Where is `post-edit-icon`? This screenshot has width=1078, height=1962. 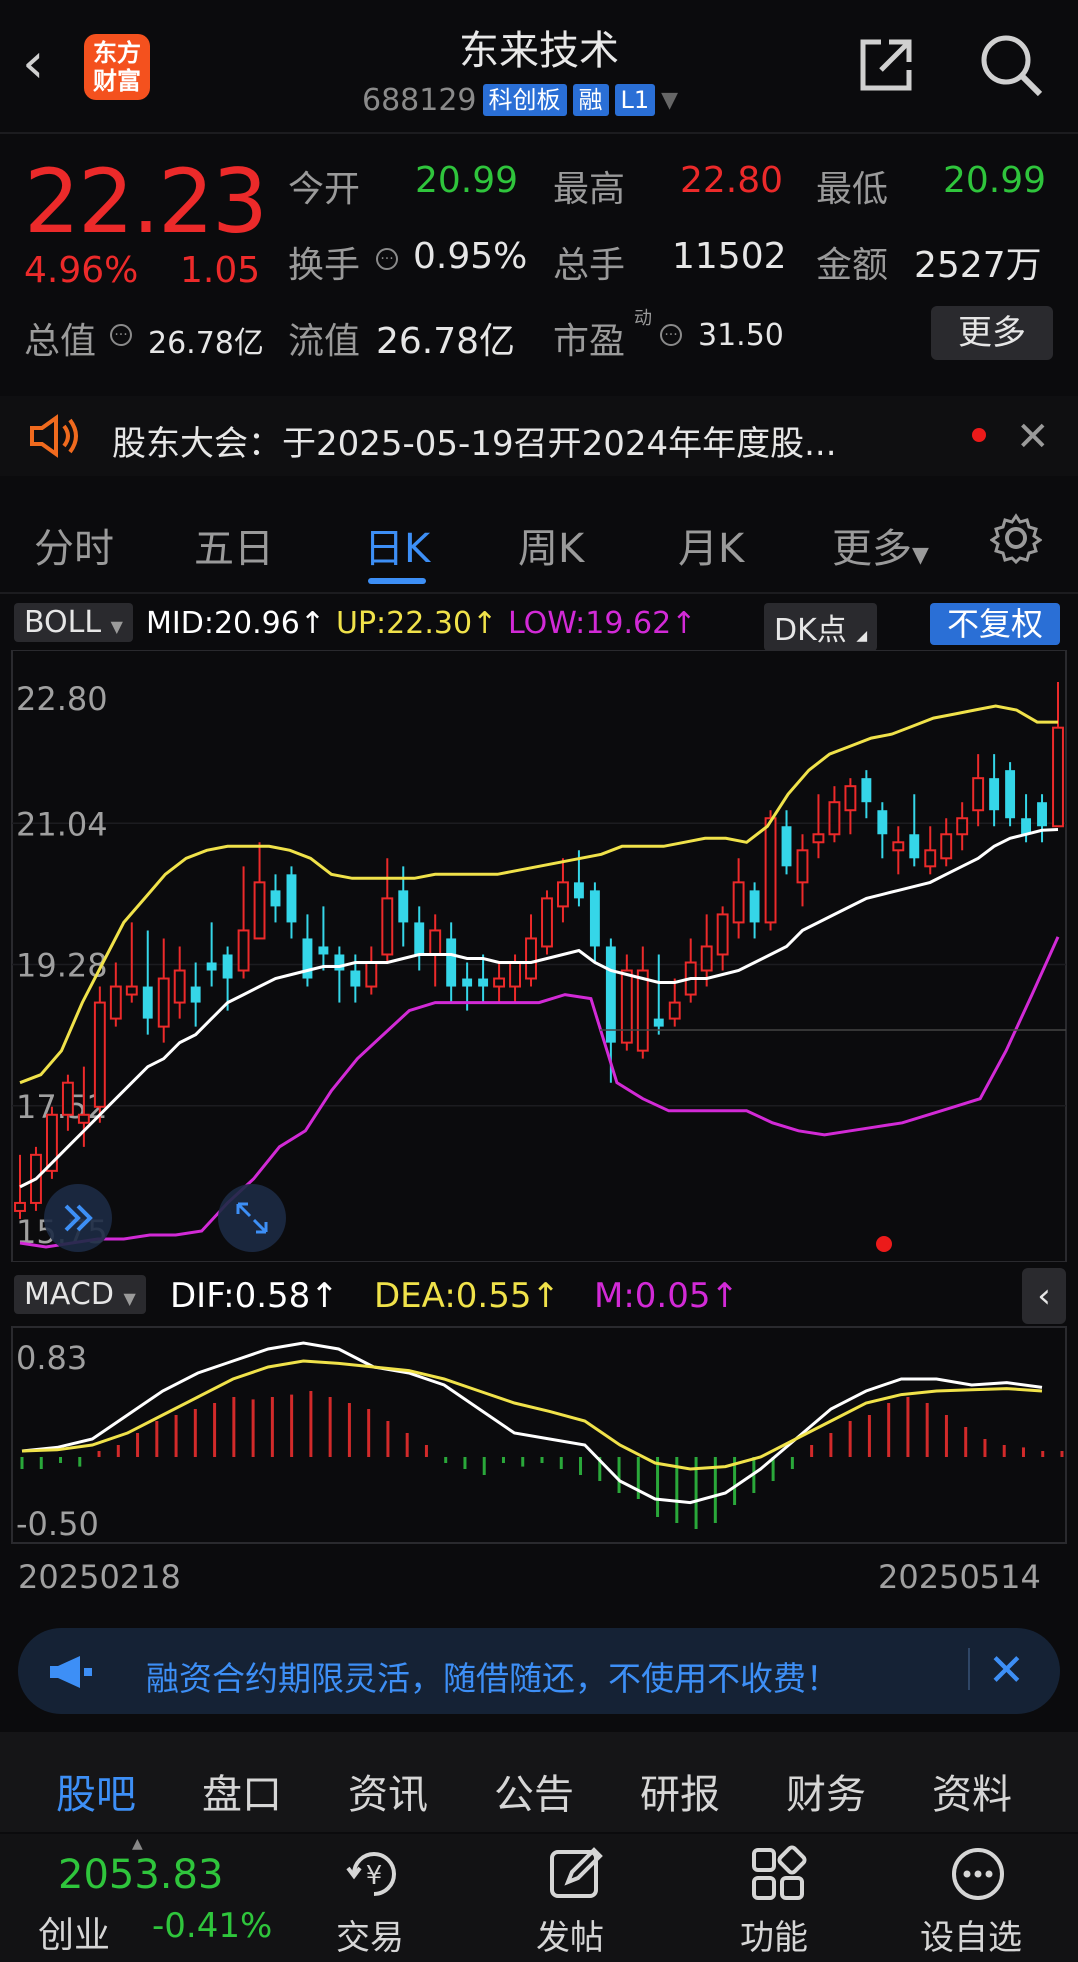
post-edit-icon is located at coordinates (576, 1874).